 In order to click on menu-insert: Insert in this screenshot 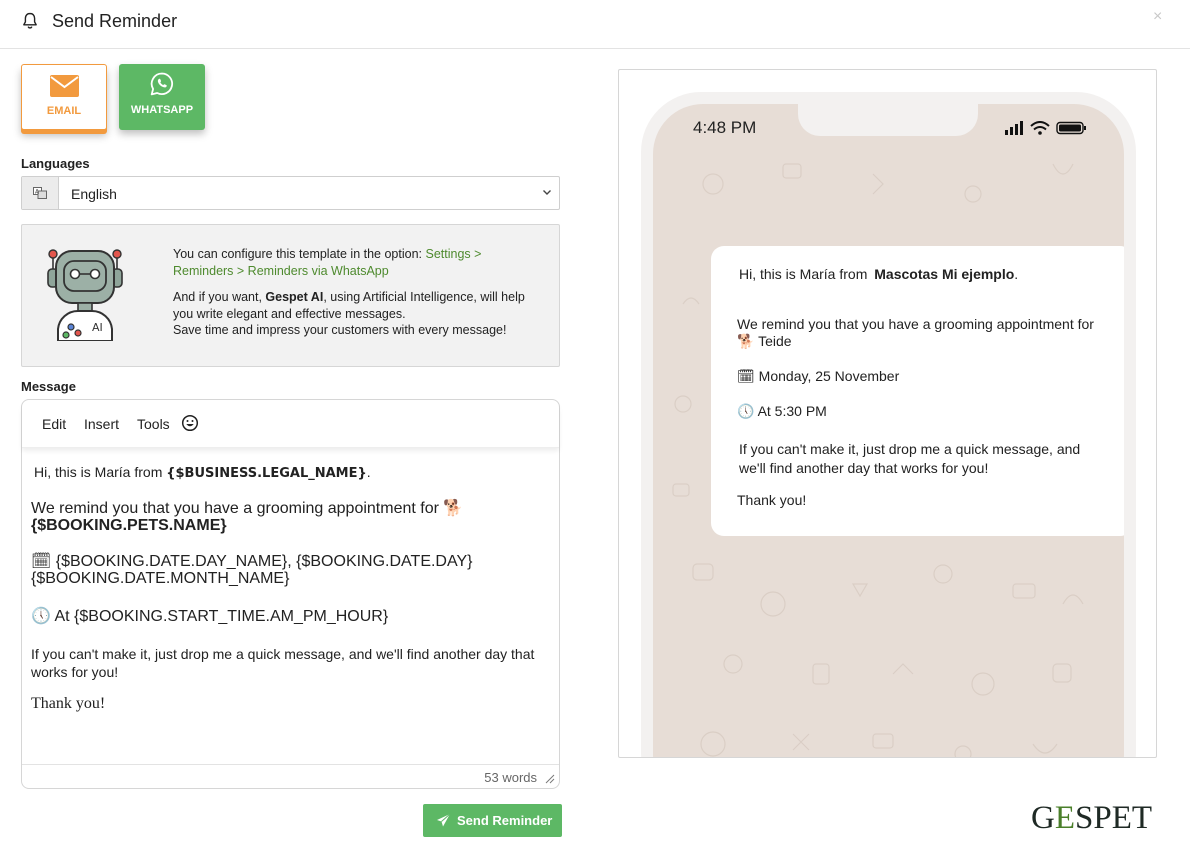, I will do `click(101, 424)`.